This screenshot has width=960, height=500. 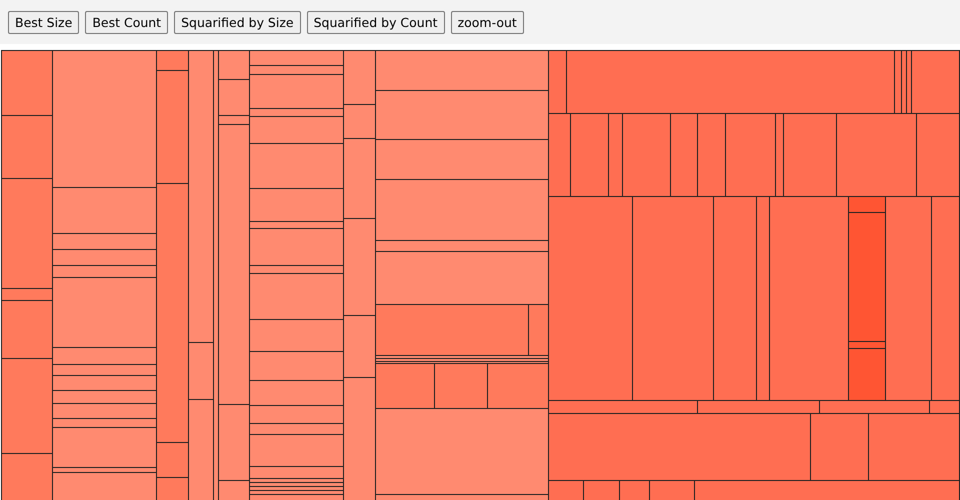 I want to click on toolbar-button: Squarified by Count, so click(x=375, y=22).